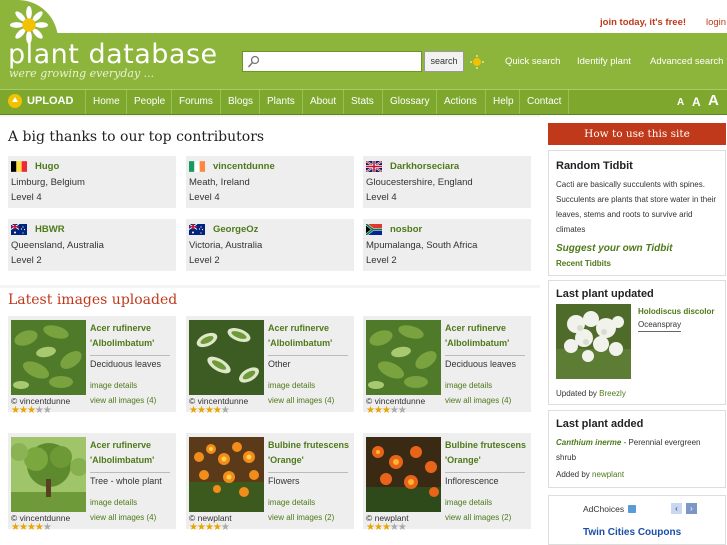 Image resolution: width=727 pixels, height=545 pixels. I want to click on nav-actions: Actions, so click(456, 102).